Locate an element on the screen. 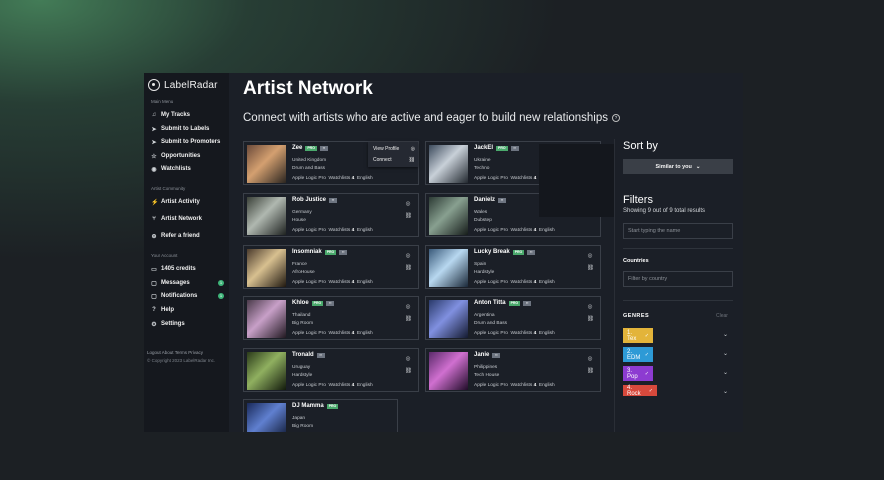 This screenshot has width=884, height=480. connect-option: Connect ⛓ is located at coordinates (394, 160).